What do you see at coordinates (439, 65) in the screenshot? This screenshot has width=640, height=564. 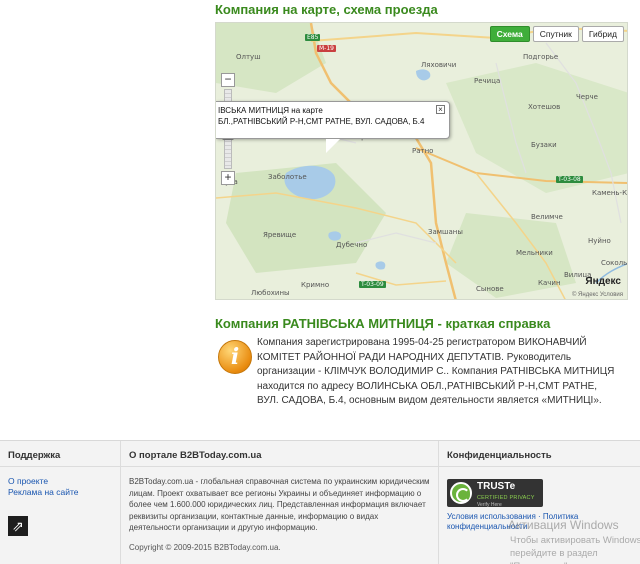 I see `map-place-label: Ляховичи` at bounding box center [439, 65].